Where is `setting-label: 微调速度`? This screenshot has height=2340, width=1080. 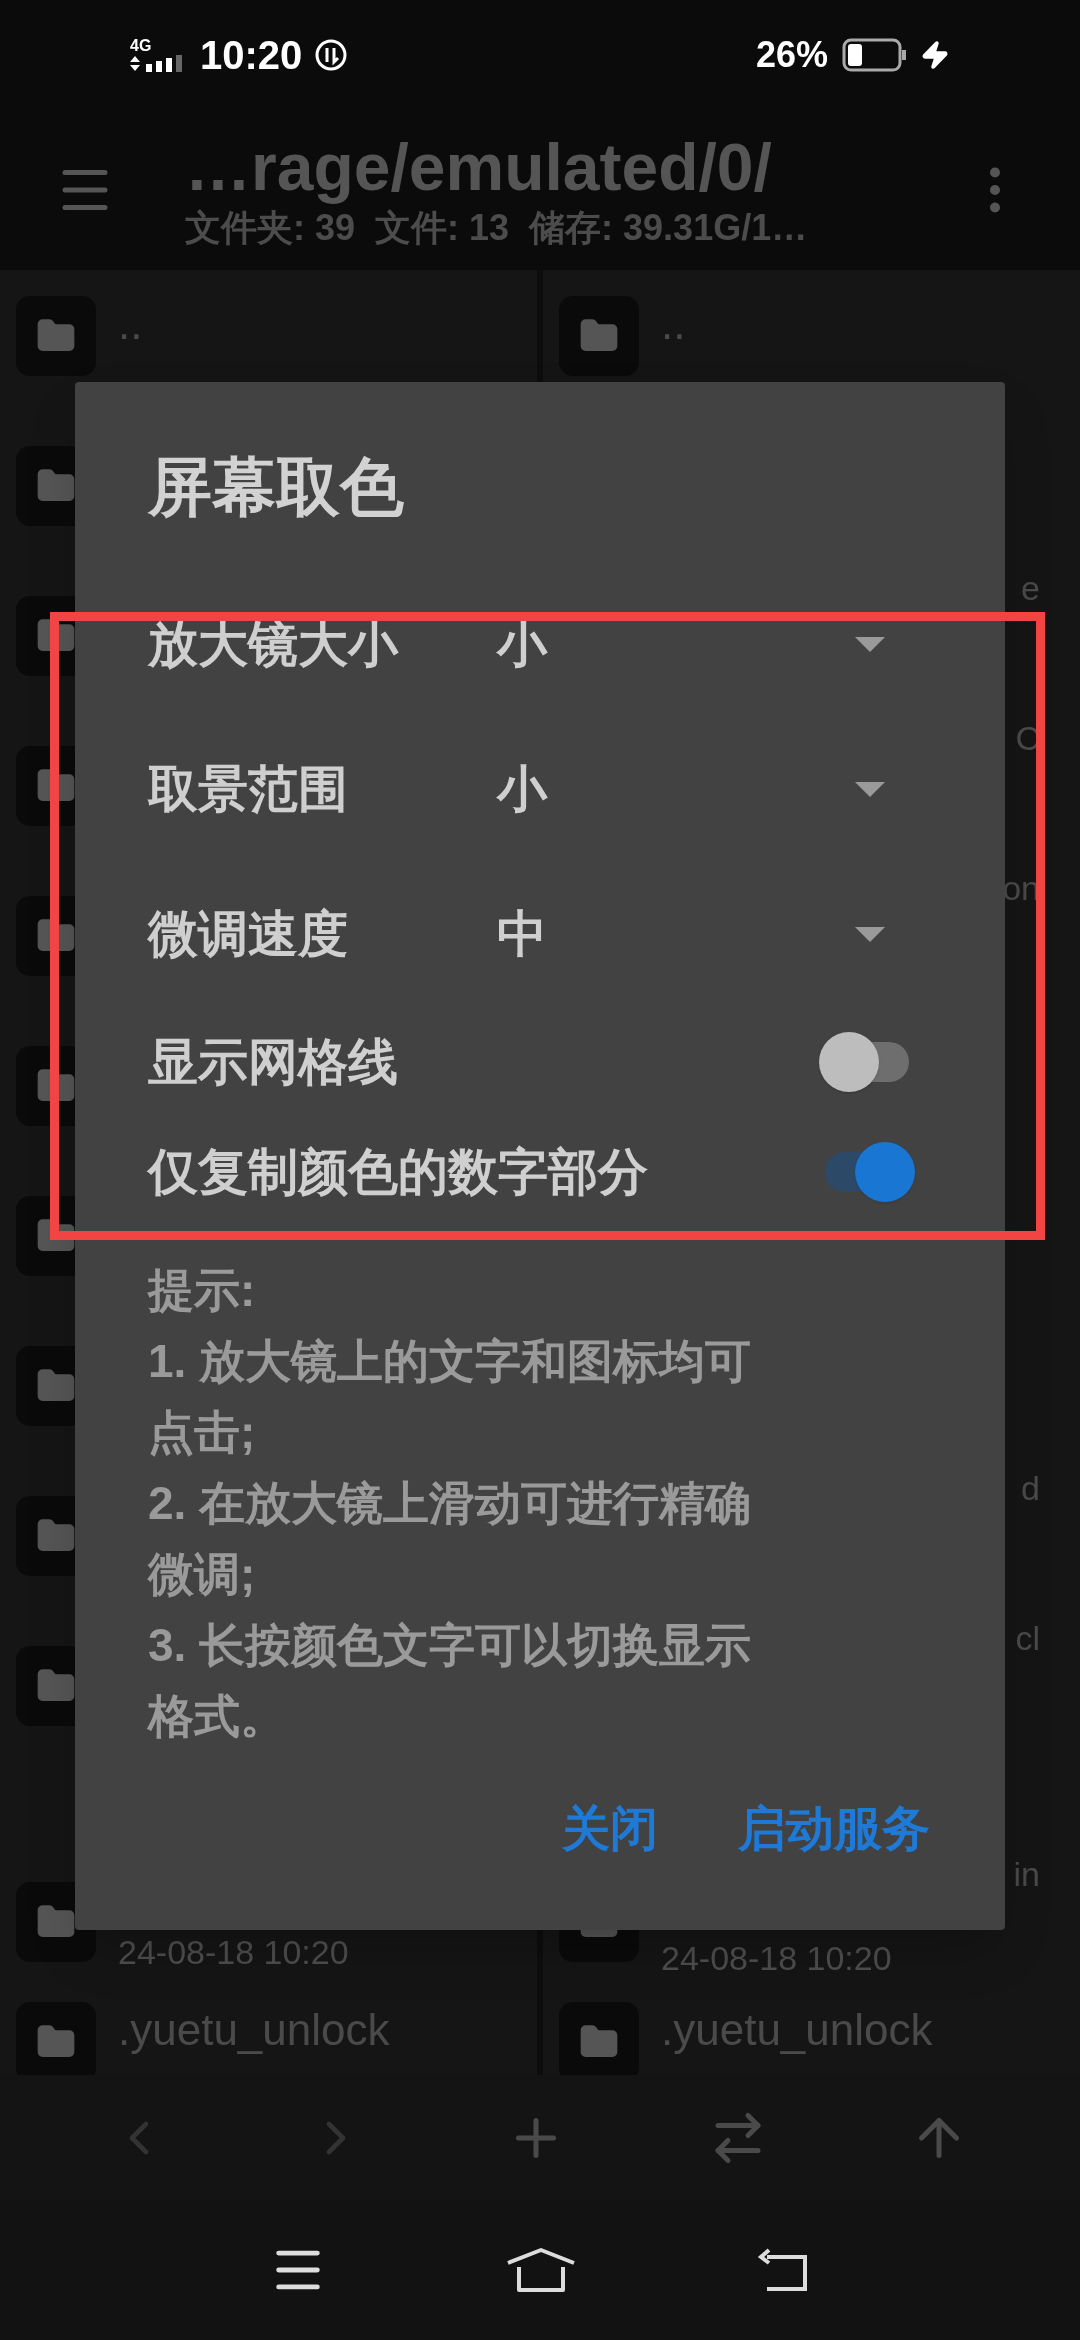 setting-label: 微调速度 is located at coordinates (248, 934).